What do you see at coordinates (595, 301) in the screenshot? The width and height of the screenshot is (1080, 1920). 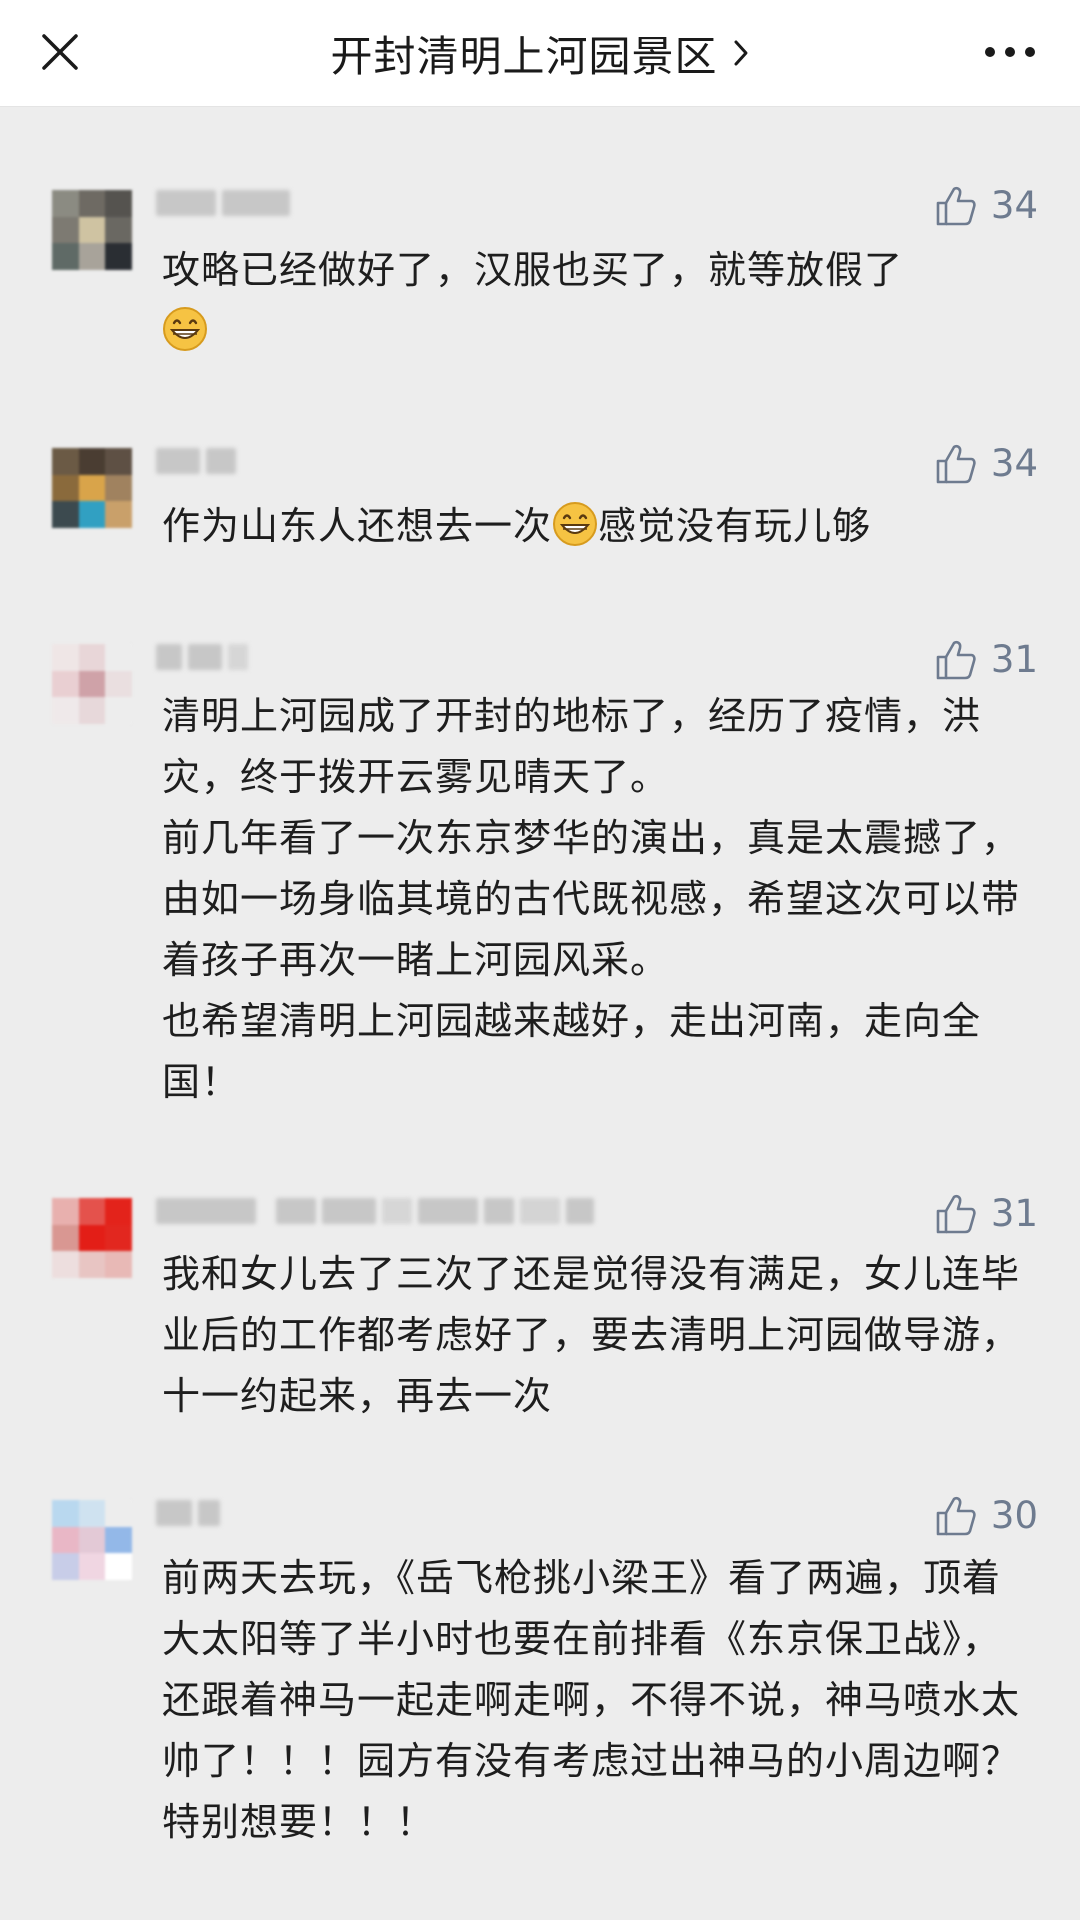 I see `comment-text: 攻略已经做好了，汉服也买了，就等放假了` at bounding box center [595, 301].